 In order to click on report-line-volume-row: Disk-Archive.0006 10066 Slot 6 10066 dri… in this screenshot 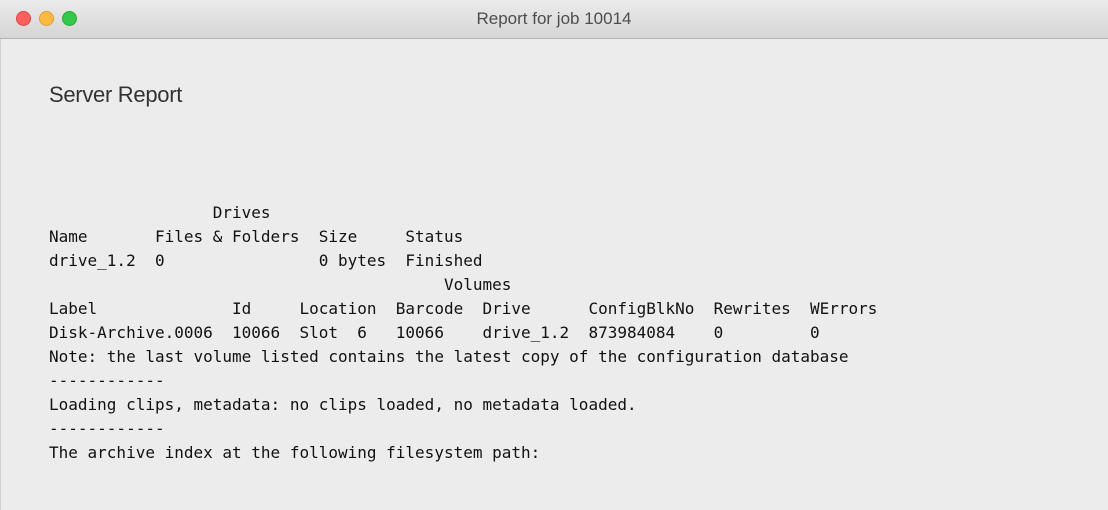, I will do `click(434, 332)`.